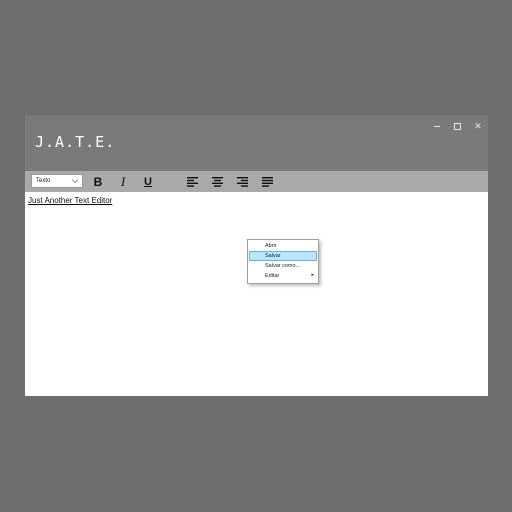  I want to click on underline-icon: U, so click(148, 181).